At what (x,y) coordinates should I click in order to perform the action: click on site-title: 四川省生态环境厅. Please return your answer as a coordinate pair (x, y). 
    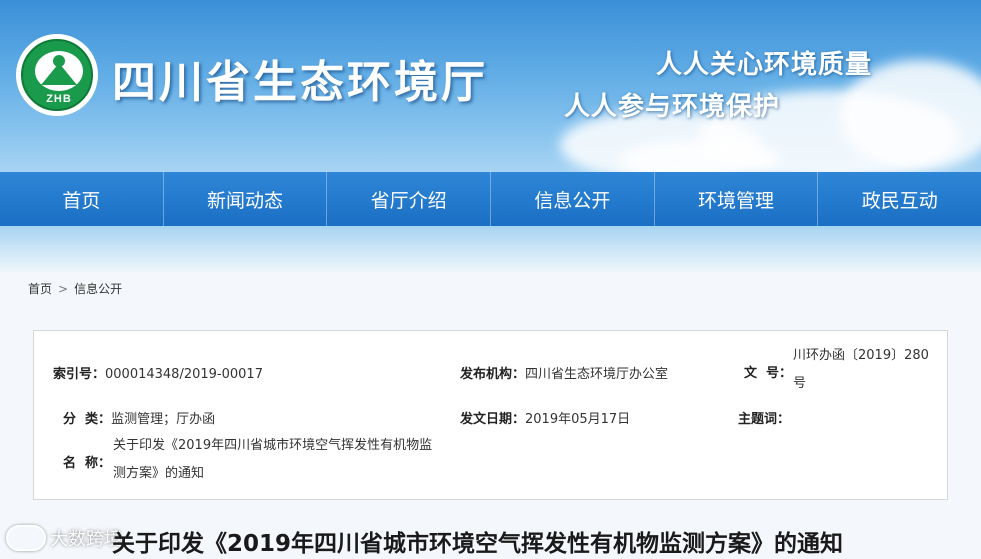
    Looking at the image, I should click on (300, 82).